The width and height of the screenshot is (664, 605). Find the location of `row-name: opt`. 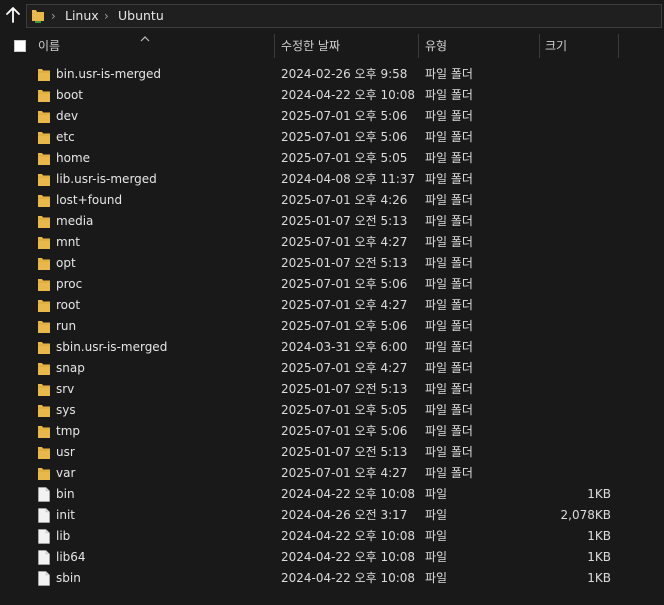

row-name: opt is located at coordinates (66, 263).